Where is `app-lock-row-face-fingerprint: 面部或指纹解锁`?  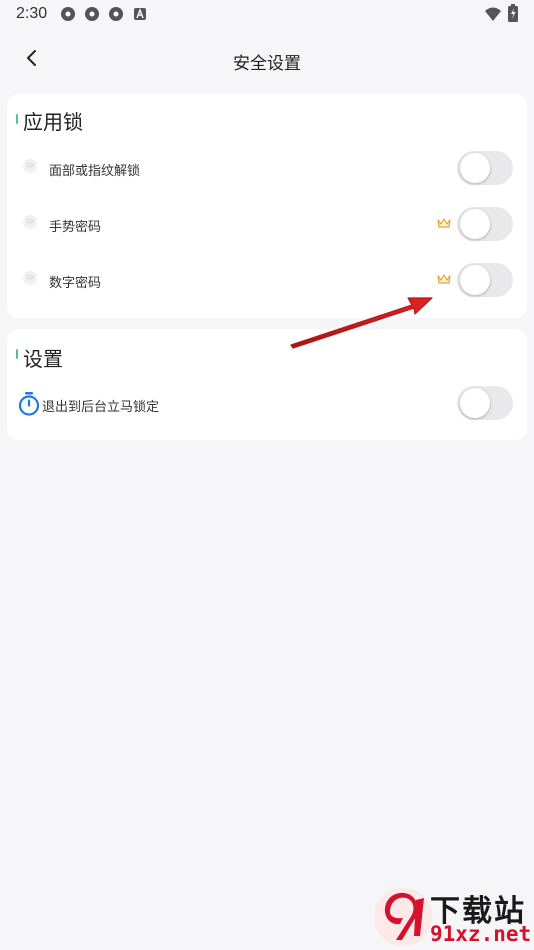
app-lock-row-face-fingerprint: 面部或指纹解锁 is located at coordinates (267, 169).